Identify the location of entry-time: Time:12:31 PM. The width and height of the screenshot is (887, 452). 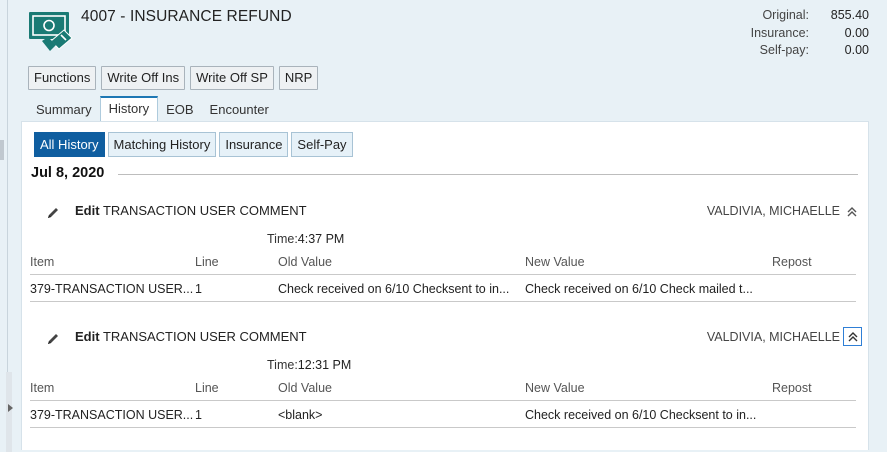
(309, 365).